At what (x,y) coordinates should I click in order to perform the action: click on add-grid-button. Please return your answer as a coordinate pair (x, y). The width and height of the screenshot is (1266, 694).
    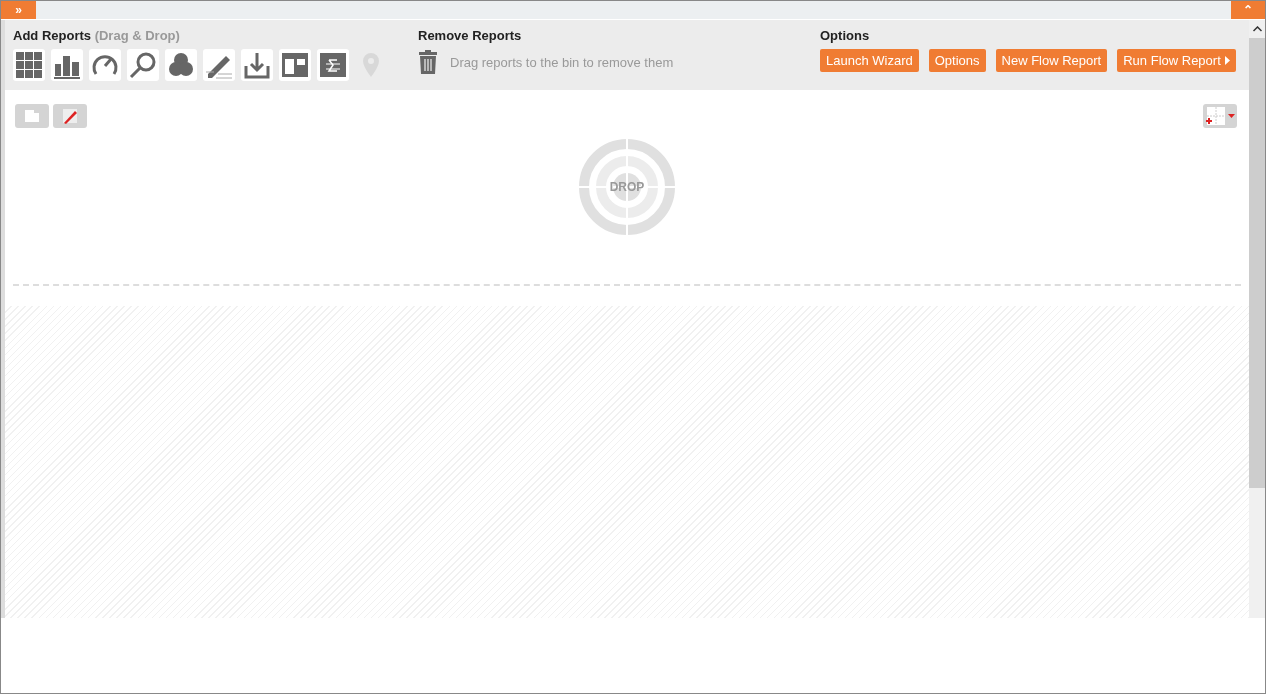
    Looking at the image, I should click on (1220, 116).